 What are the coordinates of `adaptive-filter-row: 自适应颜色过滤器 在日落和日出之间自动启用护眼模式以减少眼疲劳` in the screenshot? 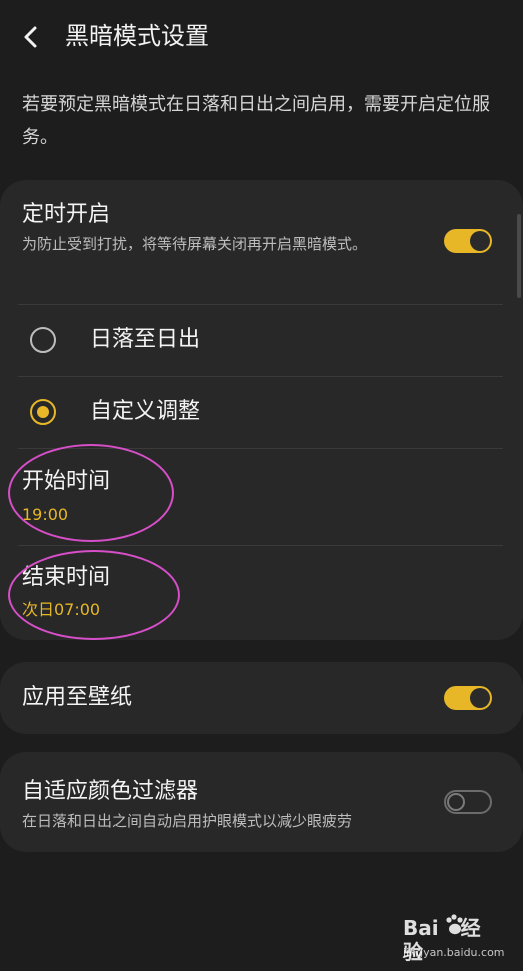 It's located at (261, 802).